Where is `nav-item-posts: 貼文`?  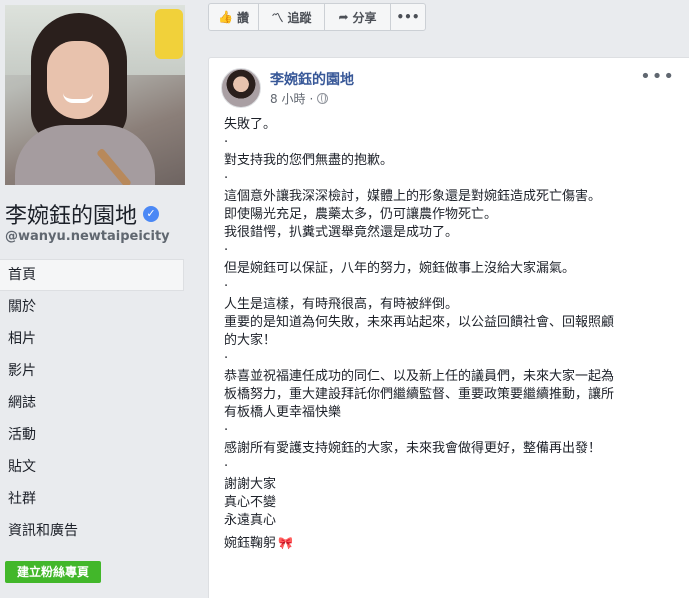
nav-item-posts: 貼文 is located at coordinates (92, 467).